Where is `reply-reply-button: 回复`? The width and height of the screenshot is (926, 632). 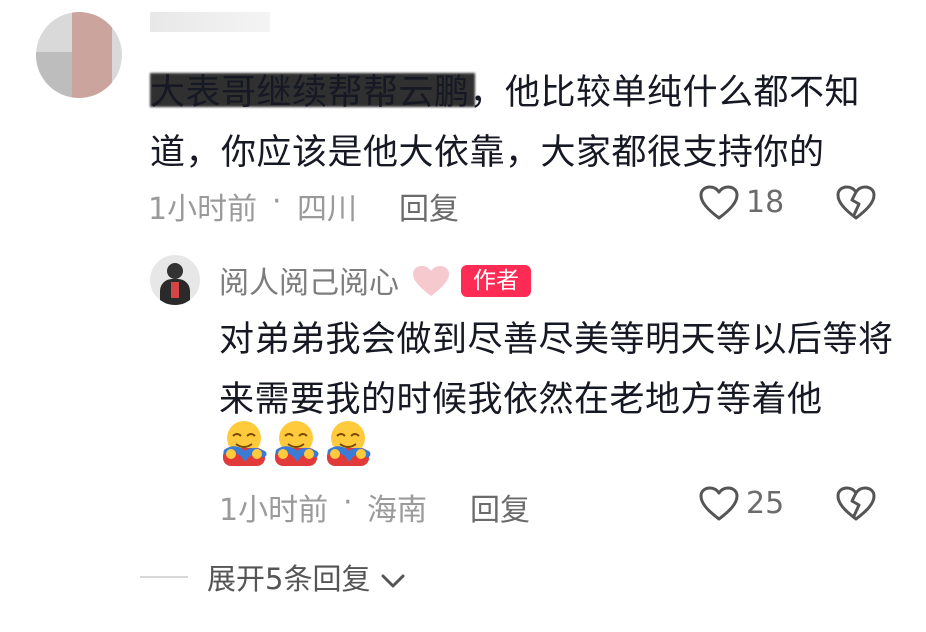 reply-reply-button: 回复 is located at coordinates (500, 507).